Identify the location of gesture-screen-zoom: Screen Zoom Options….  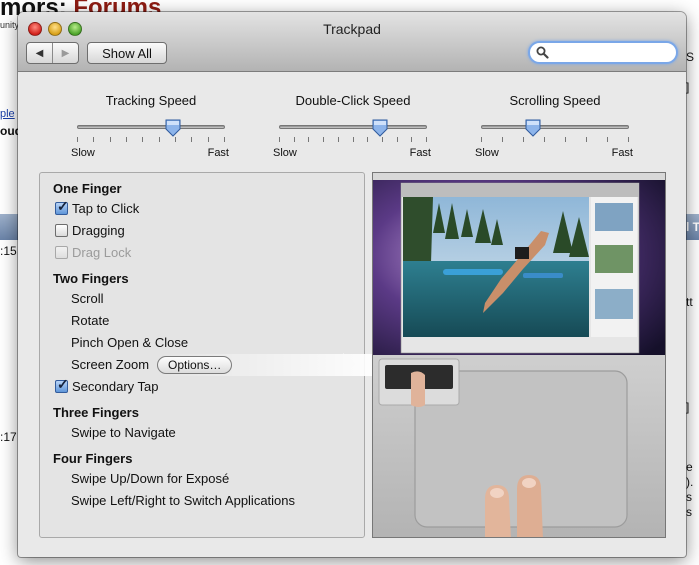
(217, 365).